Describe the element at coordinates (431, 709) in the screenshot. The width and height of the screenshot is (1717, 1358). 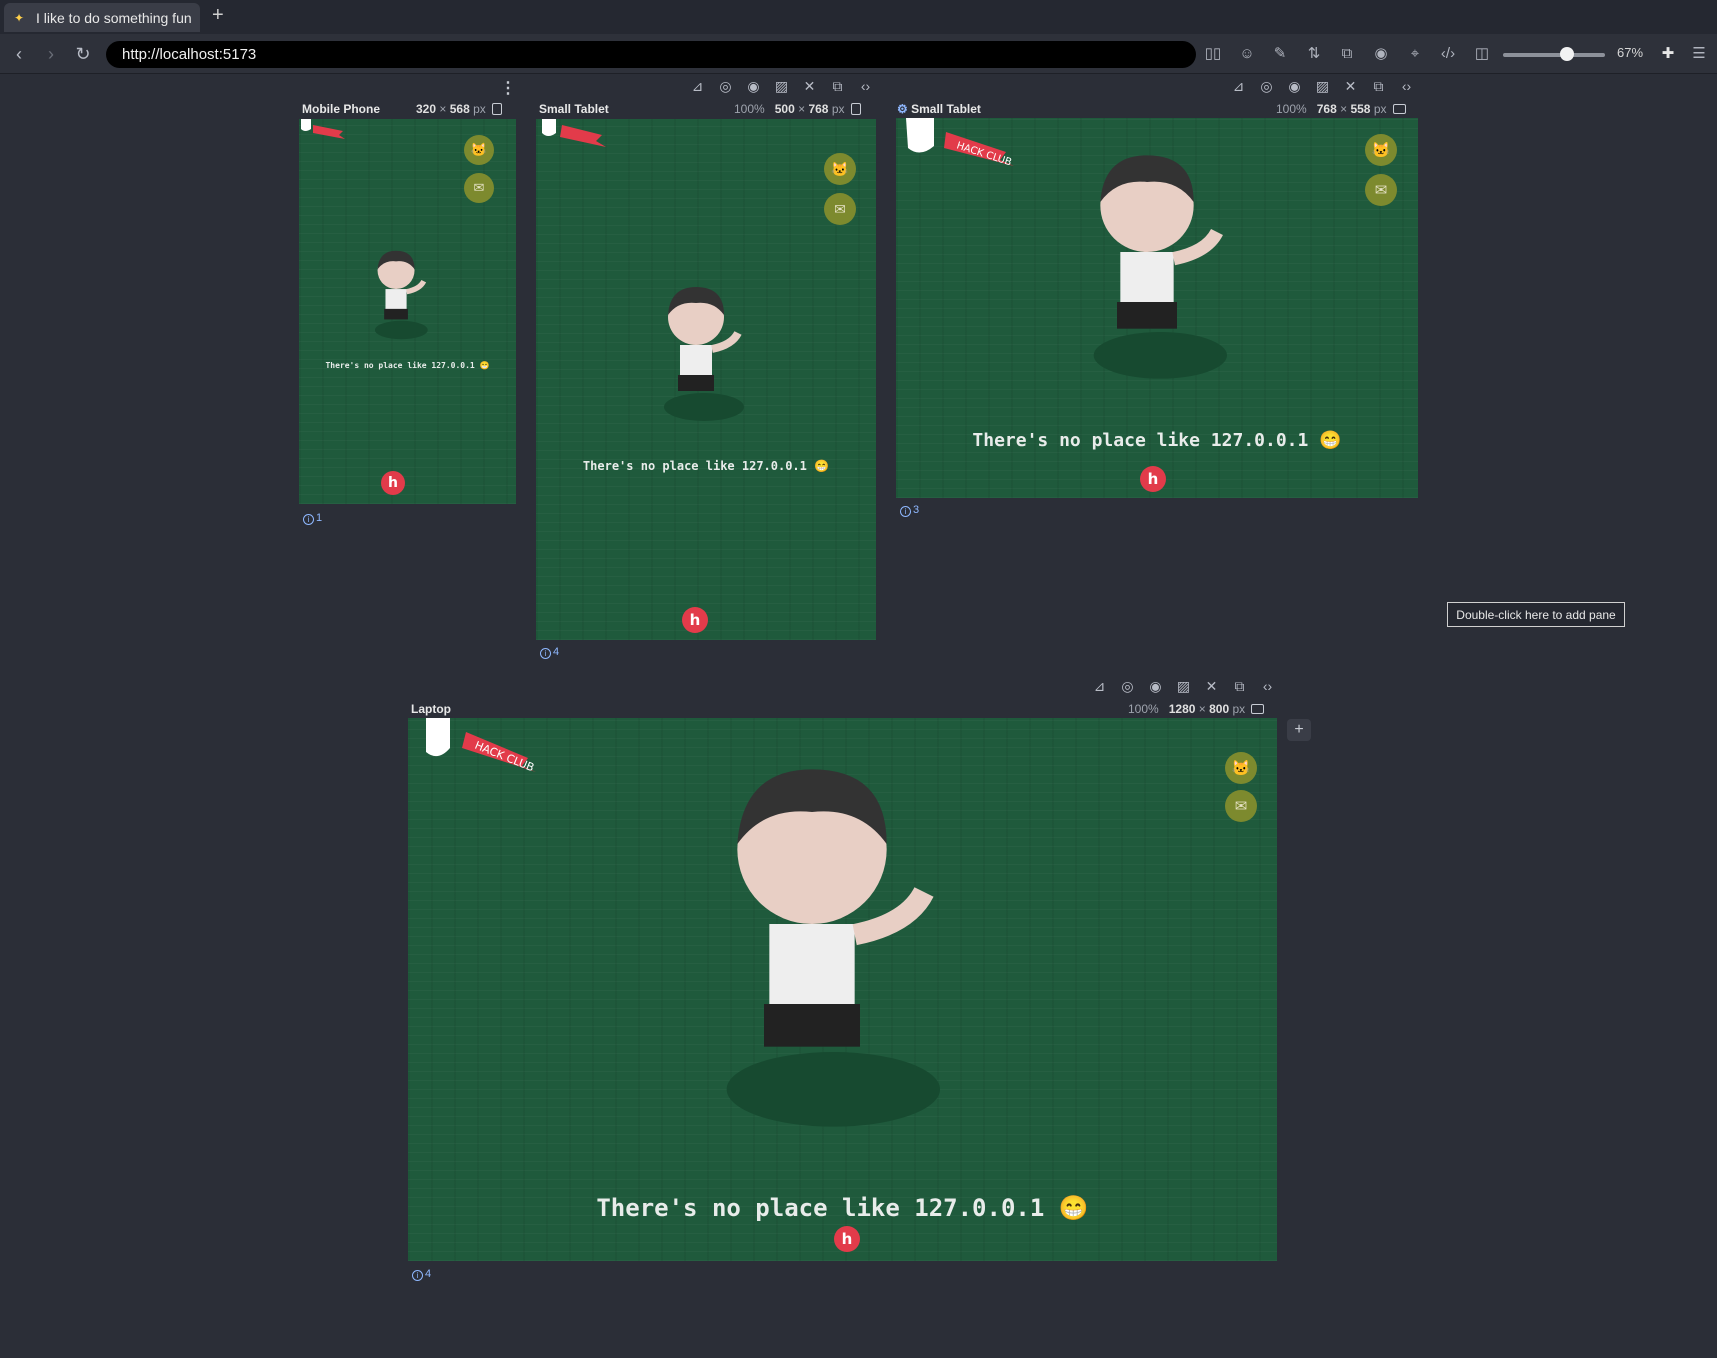
I see `pane-label: Laptop` at that location.